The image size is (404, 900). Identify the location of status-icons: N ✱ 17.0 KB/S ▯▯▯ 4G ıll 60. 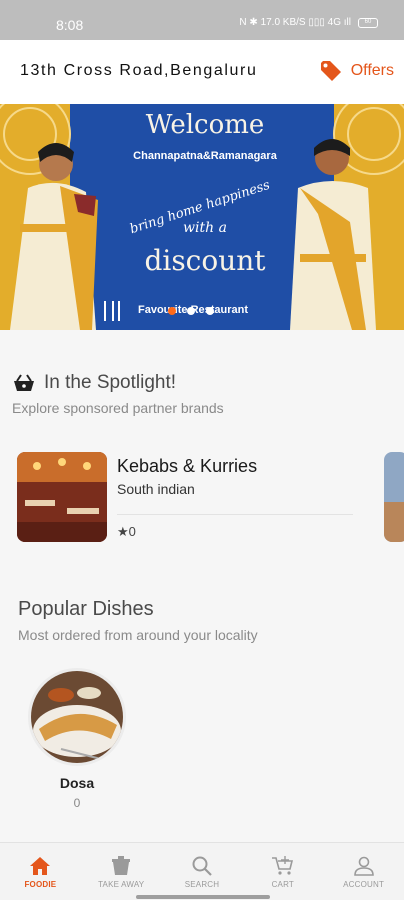
(308, 22).